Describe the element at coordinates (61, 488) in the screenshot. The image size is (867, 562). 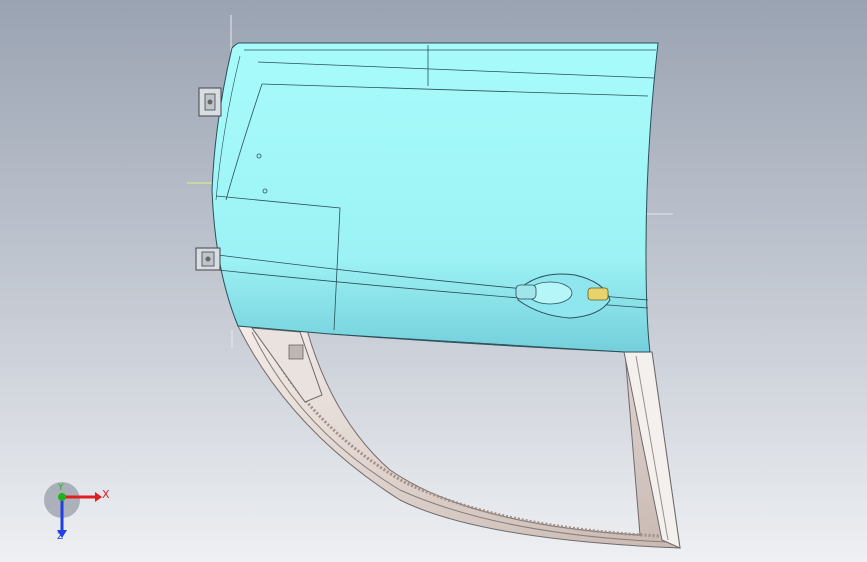
I see `y-axis-label: Y` at that location.